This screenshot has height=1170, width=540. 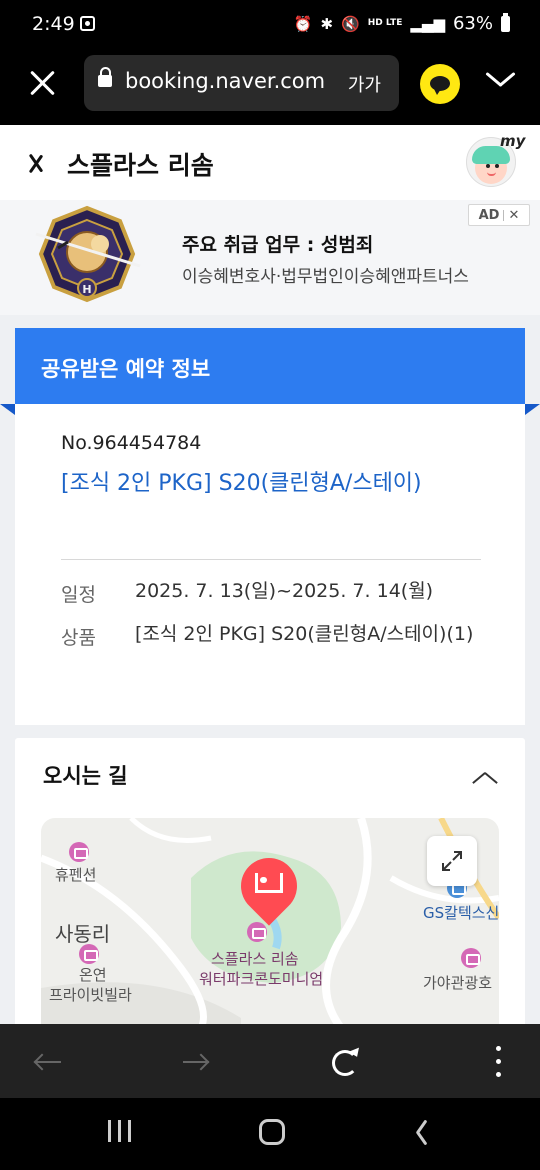 I want to click on schedule-value: 2025. 7. 13(일)~2025. 7. 14(월), so click(x=284, y=591).